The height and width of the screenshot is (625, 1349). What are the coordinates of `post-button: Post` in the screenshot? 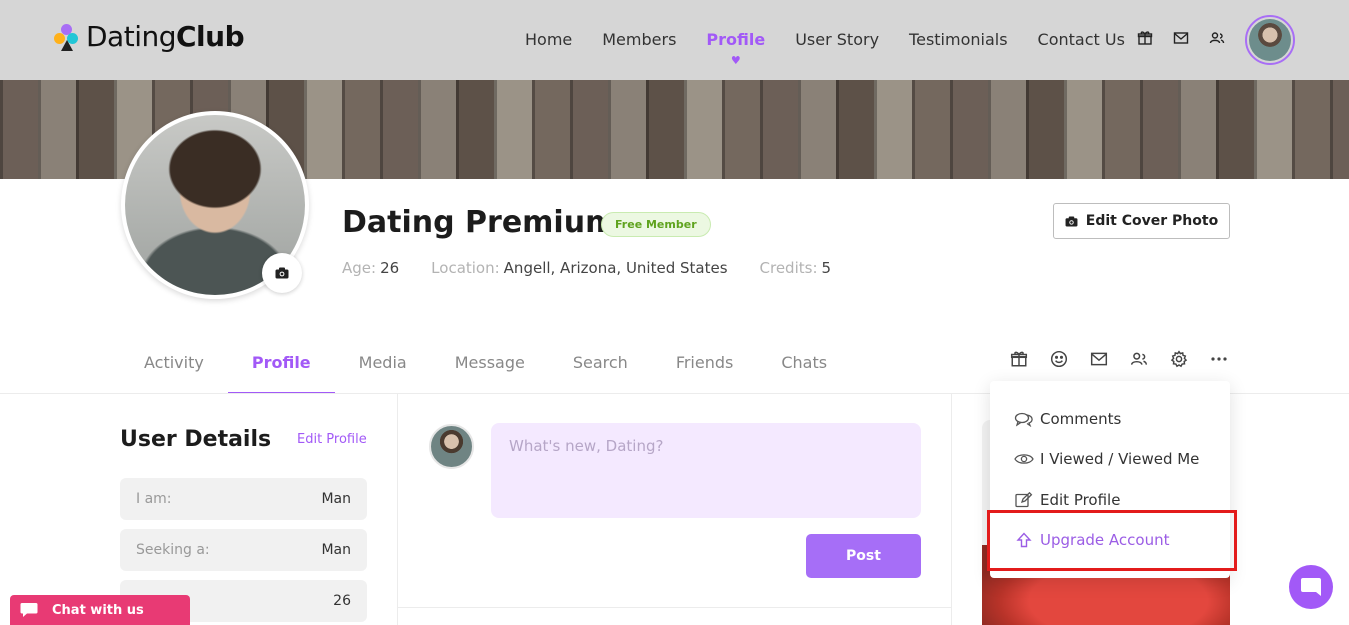 It's located at (863, 556).